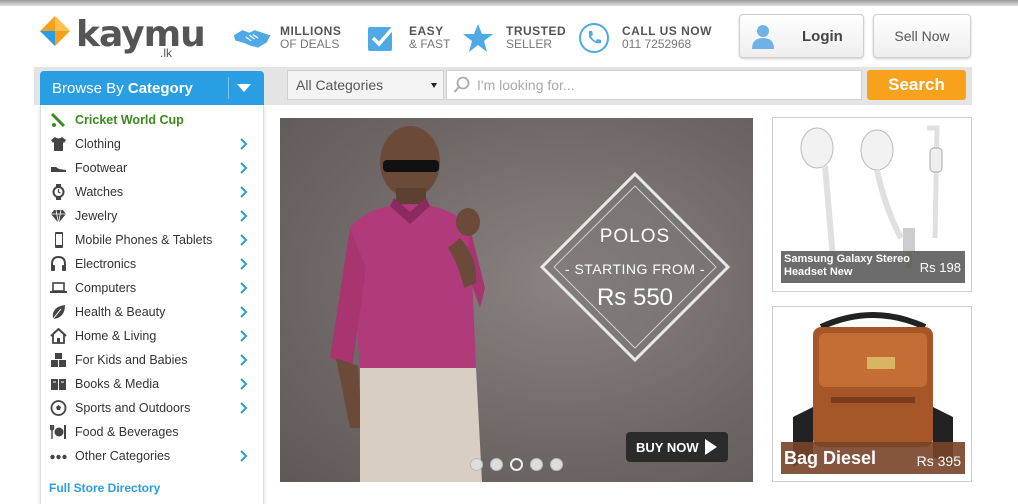 The width and height of the screenshot is (1018, 504). What do you see at coordinates (160, 88) in the screenshot?
I see `browse-bold: Category` at bounding box center [160, 88].